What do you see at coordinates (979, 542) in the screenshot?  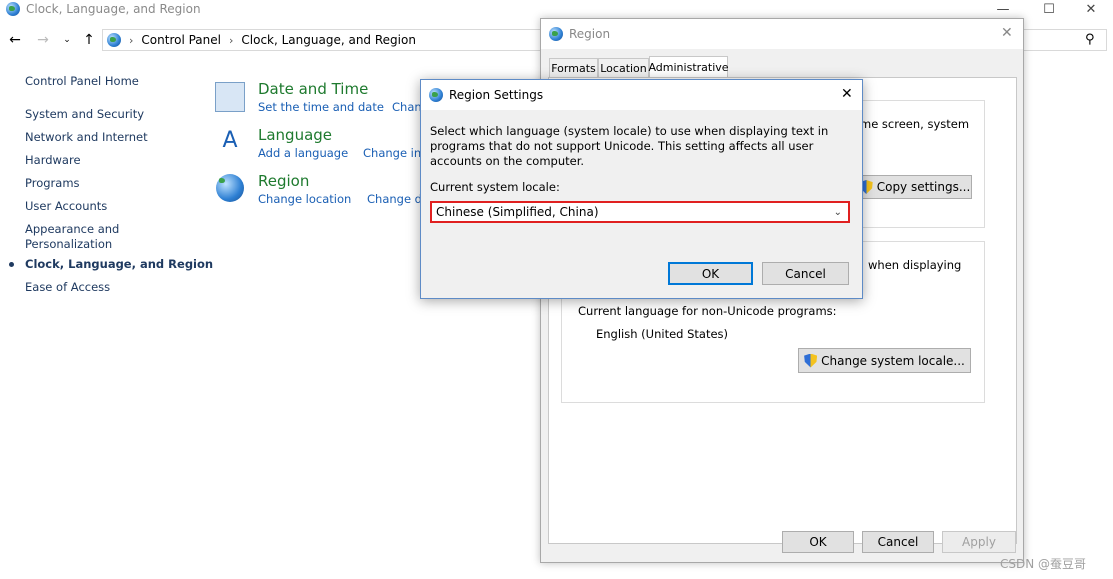 I see `region-apply-button: Apply` at bounding box center [979, 542].